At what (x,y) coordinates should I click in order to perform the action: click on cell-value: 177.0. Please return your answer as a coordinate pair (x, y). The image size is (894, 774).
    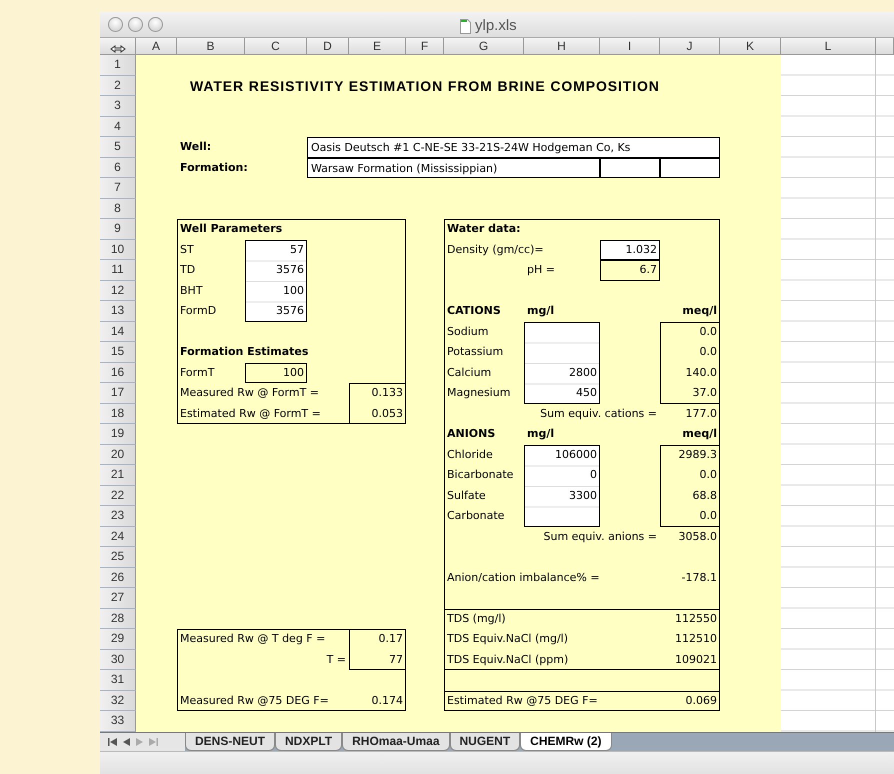
    Looking at the image, I should click on (701, 414).